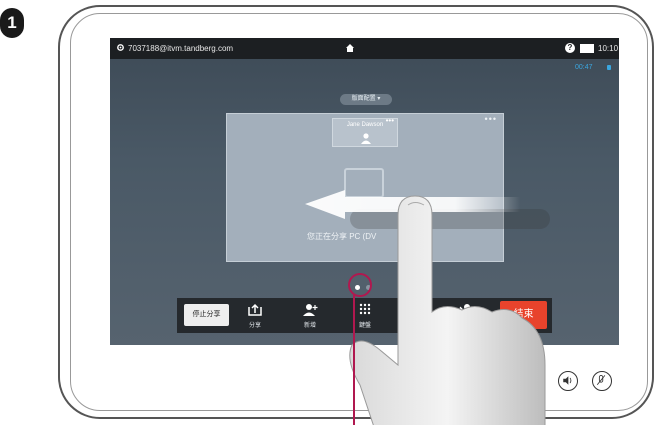 The image size is (657, 425). What do you see at coordinates (366, 99) in the screenshot?
I see `layout-button: 版面配置 ▾` at bounding box center [366, 99].